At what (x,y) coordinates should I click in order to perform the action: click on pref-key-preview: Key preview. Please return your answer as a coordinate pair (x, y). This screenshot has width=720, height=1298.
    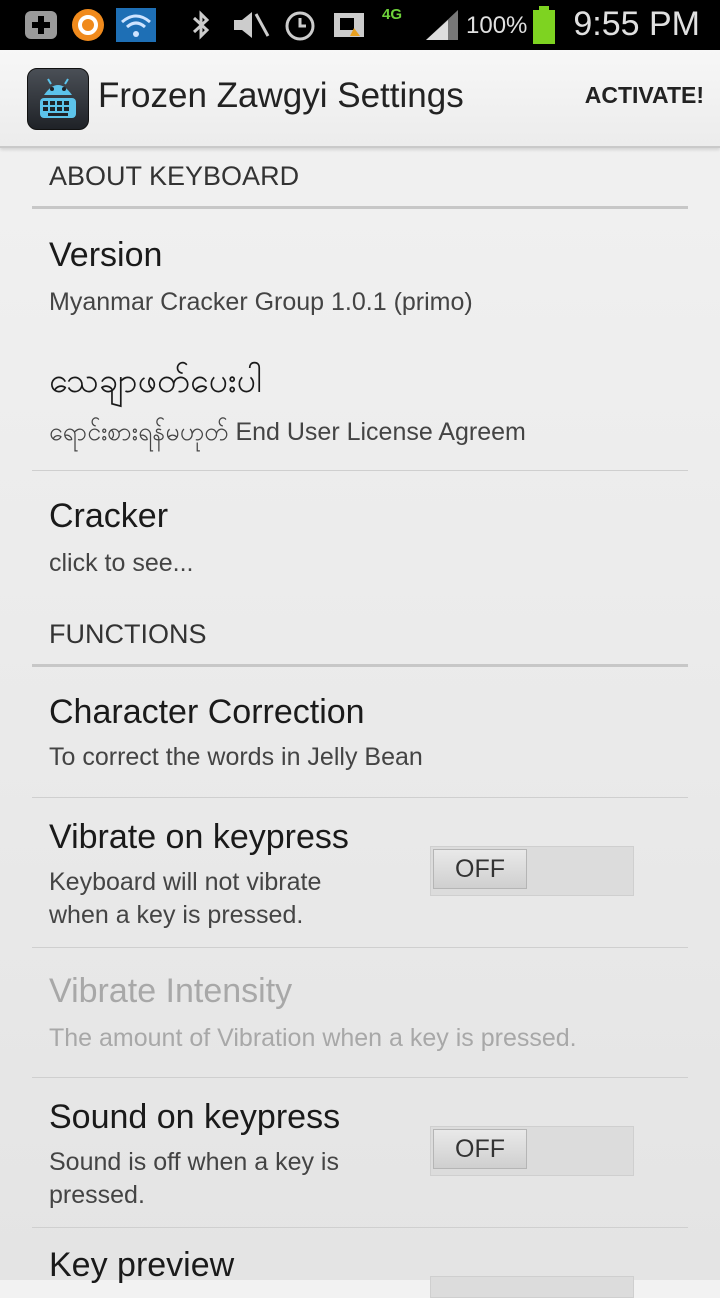
    Looking at the image, I should click on (360, 1263).